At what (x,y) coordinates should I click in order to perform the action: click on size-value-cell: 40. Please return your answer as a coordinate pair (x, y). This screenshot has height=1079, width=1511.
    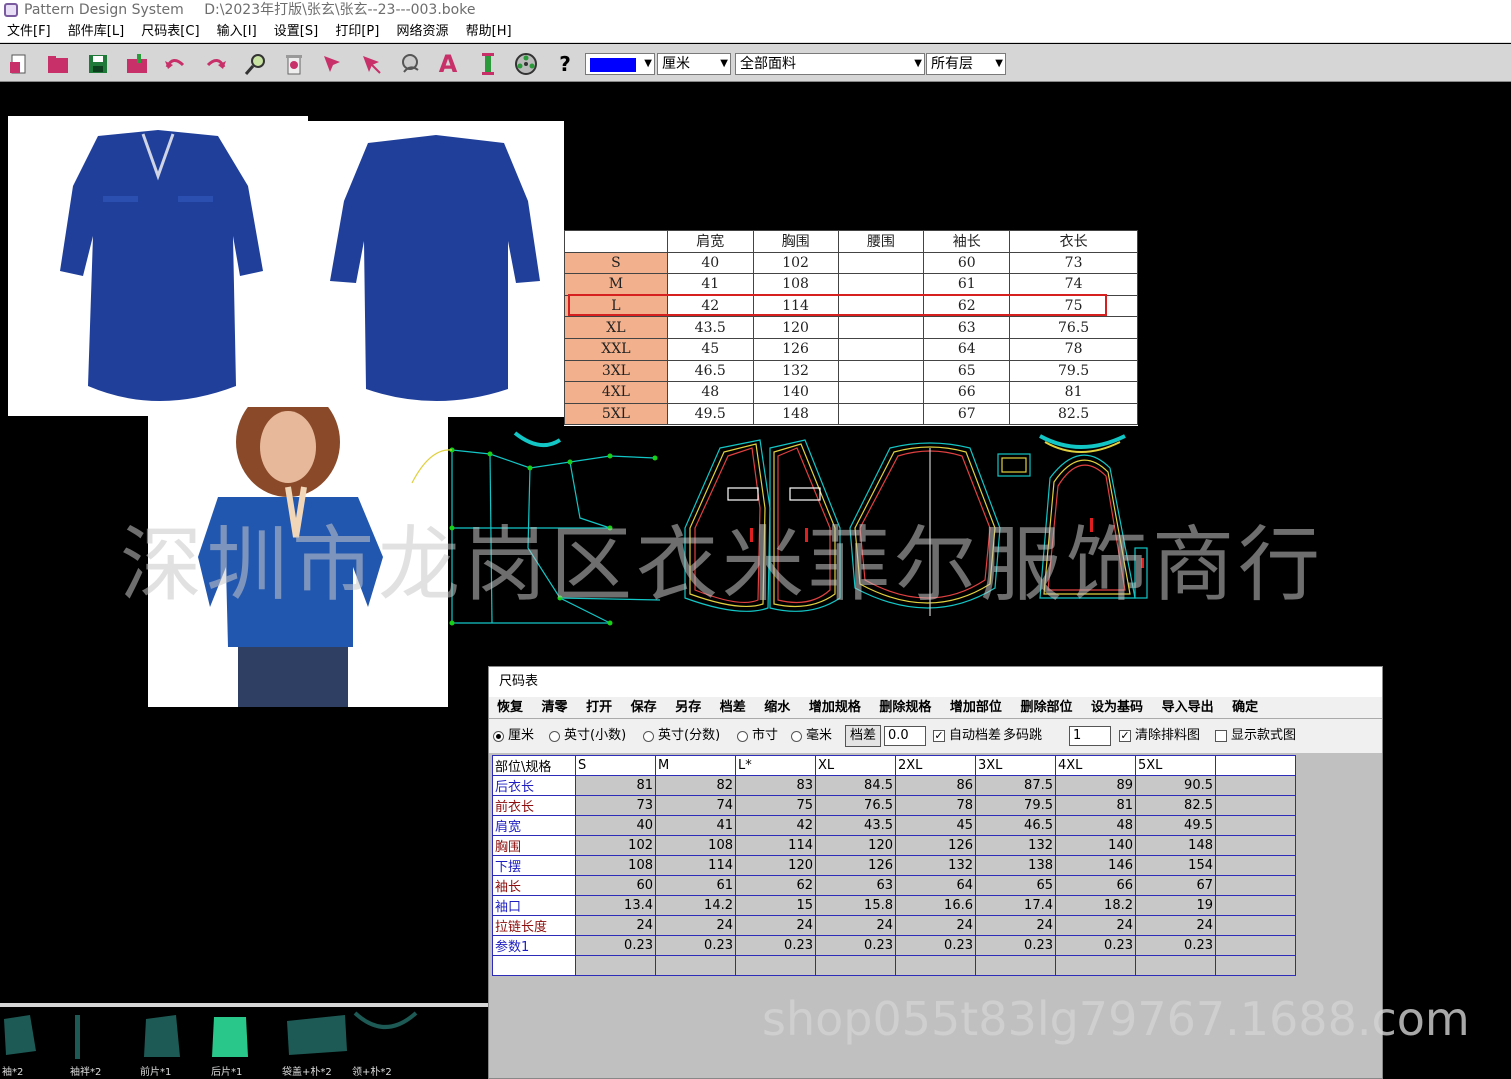
    Looking at the image, I should click on (615, 825).